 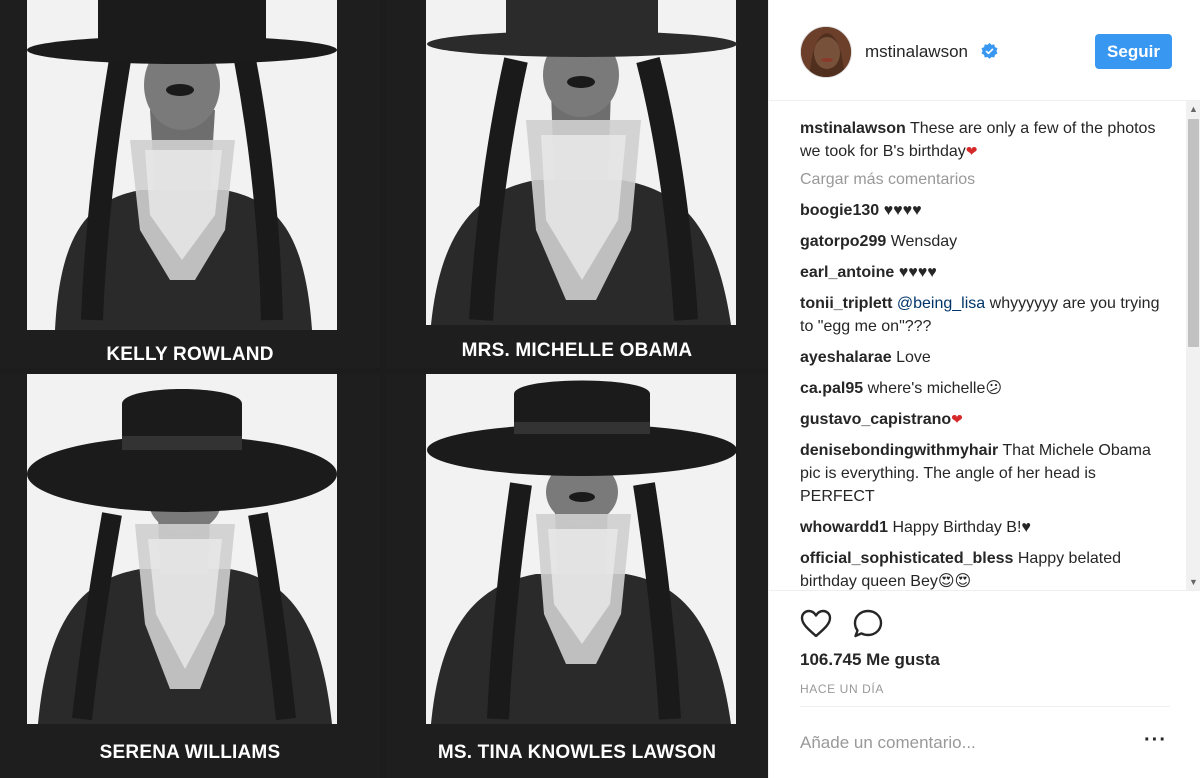 I want to click on comment-item: earl_antoine ♥♥♥♥, so click(x=980, y=272).